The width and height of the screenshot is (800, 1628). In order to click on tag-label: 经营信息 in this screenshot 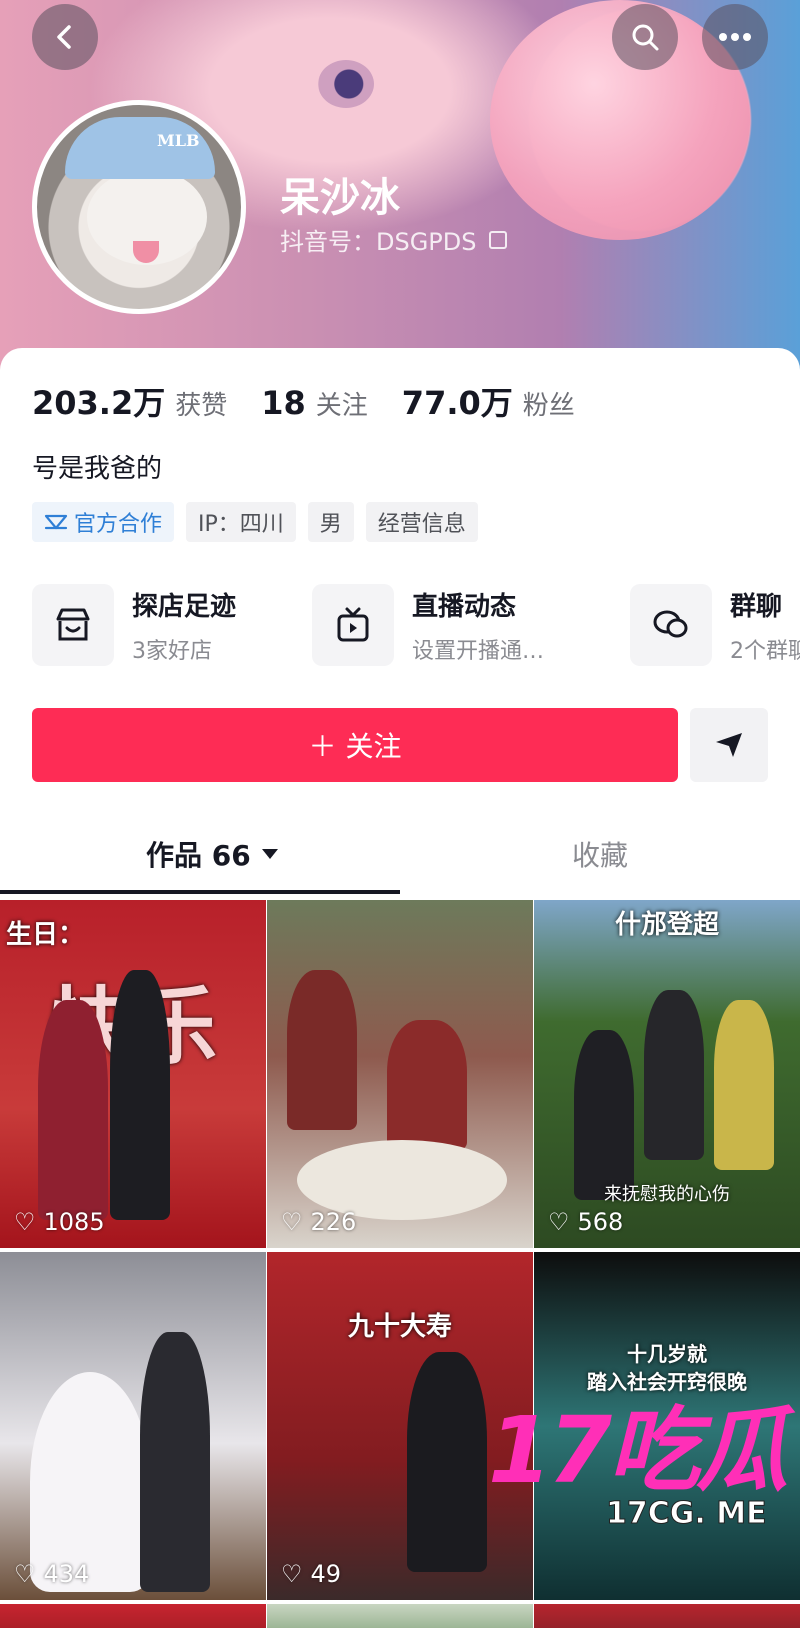, I will do `click(421, 524)`.